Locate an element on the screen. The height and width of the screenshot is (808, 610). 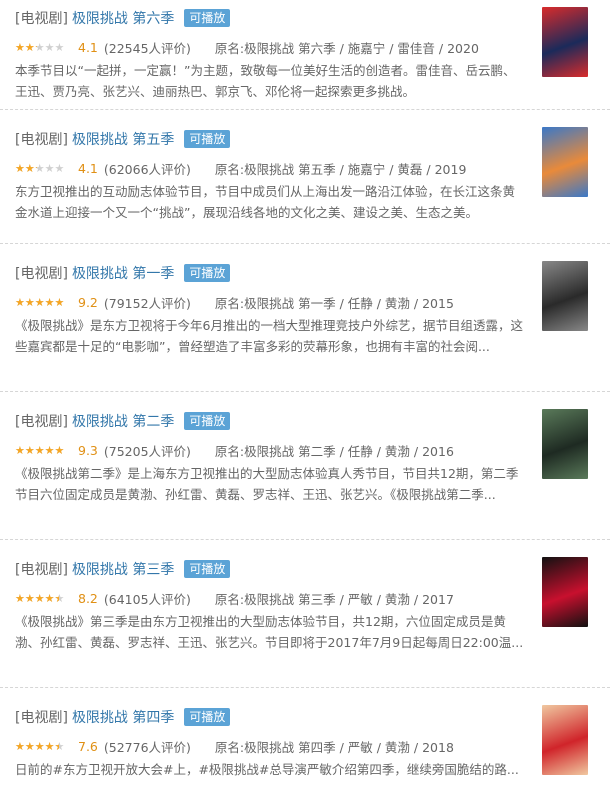
rating-score: 7.6 is located at coordinates (88, 746).